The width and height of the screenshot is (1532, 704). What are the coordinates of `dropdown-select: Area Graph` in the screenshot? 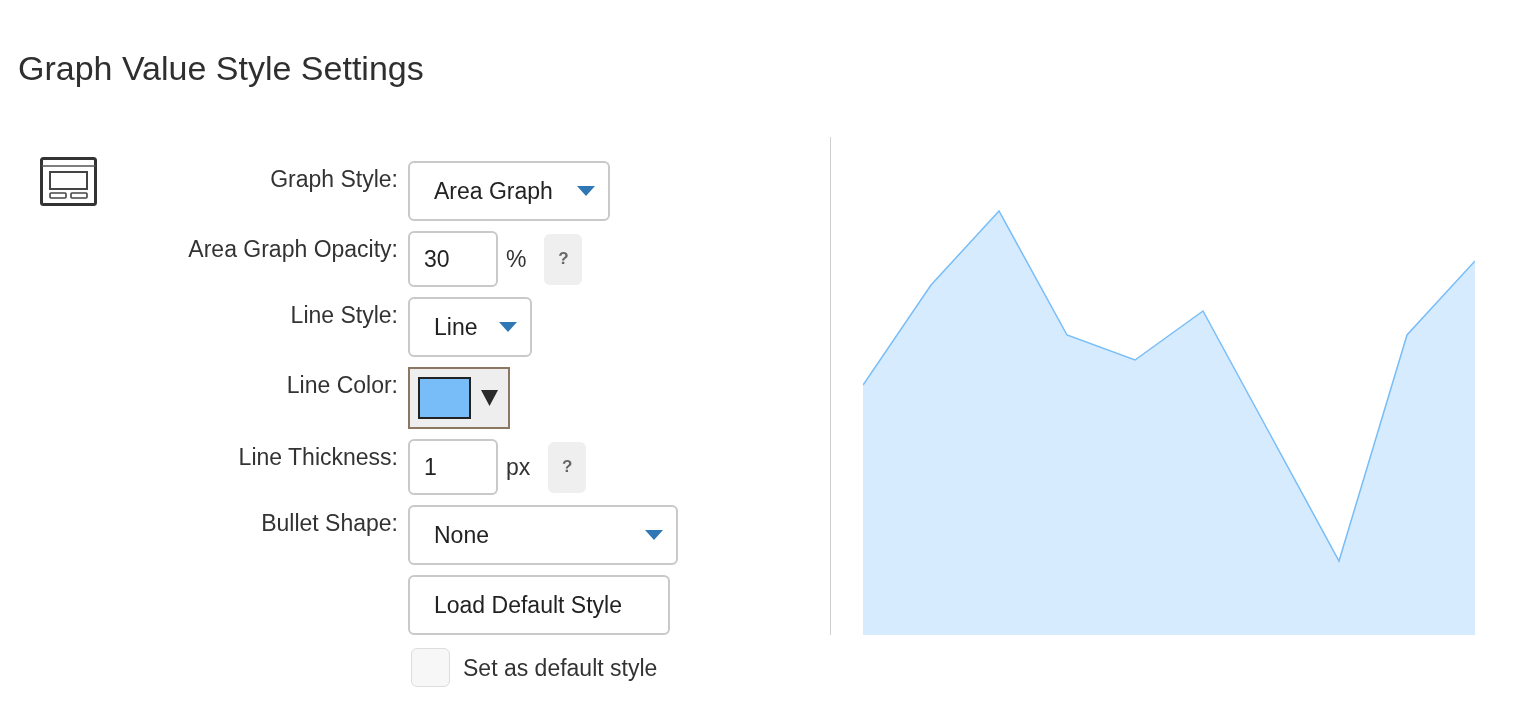 It's located at (509, 191).